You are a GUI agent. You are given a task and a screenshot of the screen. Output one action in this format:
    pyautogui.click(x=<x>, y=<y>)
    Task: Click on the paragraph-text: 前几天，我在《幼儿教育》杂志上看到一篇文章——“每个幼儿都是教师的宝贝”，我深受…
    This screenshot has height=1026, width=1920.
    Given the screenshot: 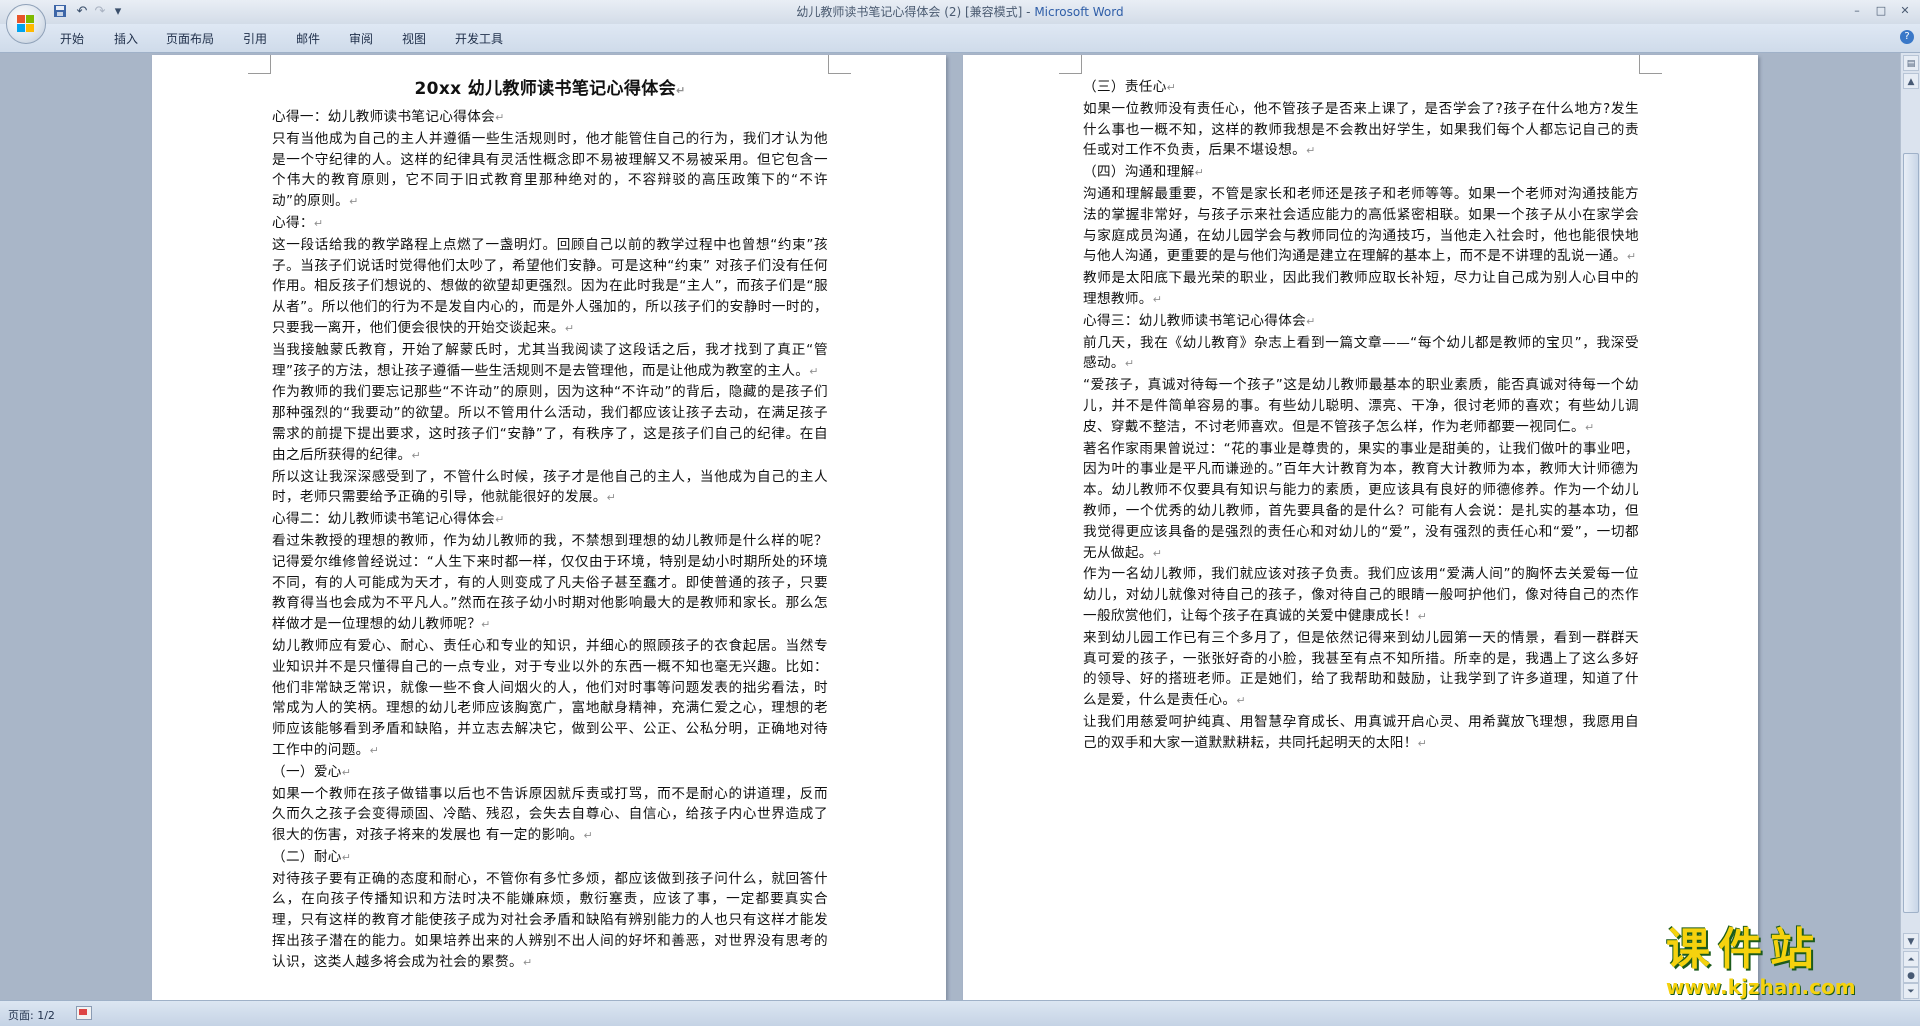 What is the action you would take?
    pyautogui.click(x=1361, y=353)
    